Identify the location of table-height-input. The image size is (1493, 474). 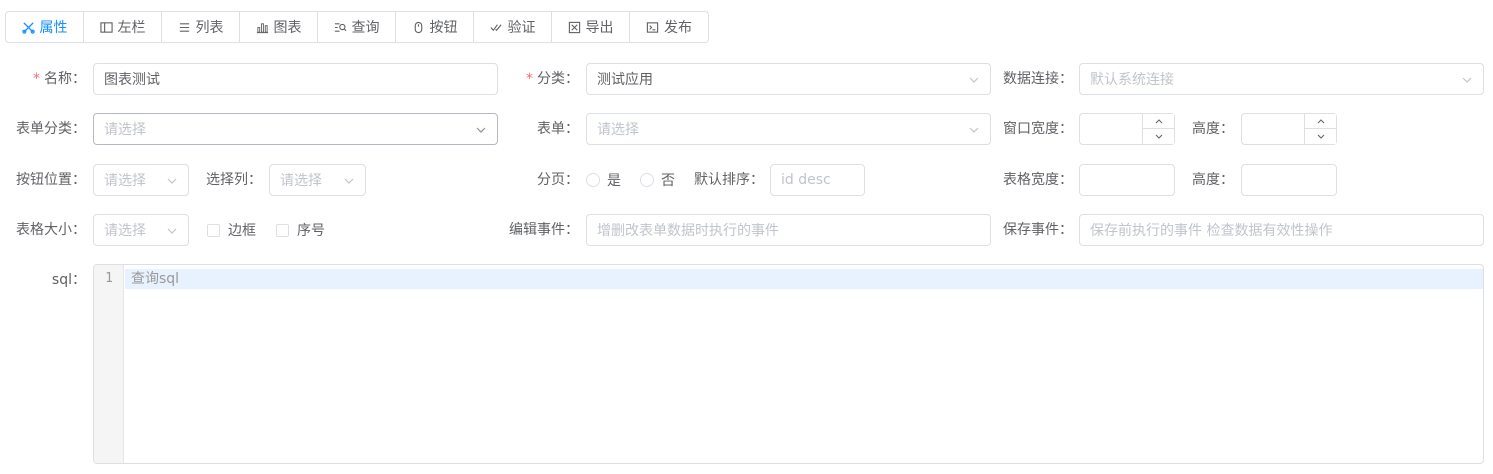
(1289, 180).